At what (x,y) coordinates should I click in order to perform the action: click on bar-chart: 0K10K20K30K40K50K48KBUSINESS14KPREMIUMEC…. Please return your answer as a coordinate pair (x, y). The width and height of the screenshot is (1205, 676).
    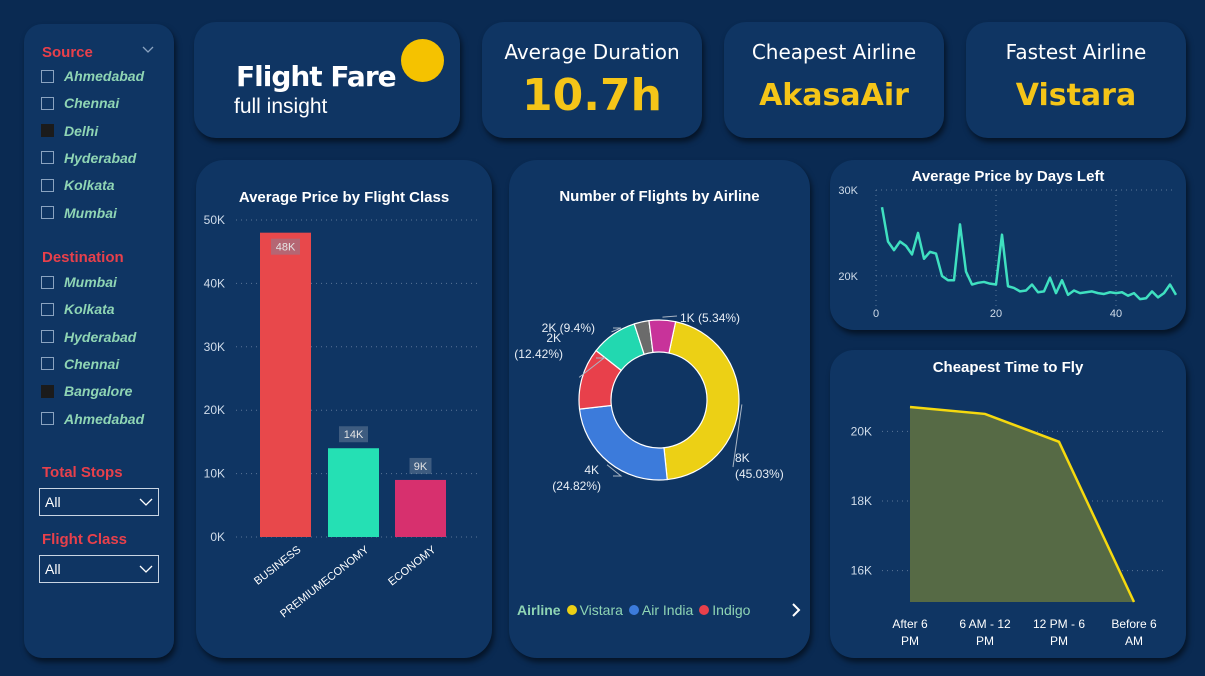
    Looking at the image, I should click on (341, 416).